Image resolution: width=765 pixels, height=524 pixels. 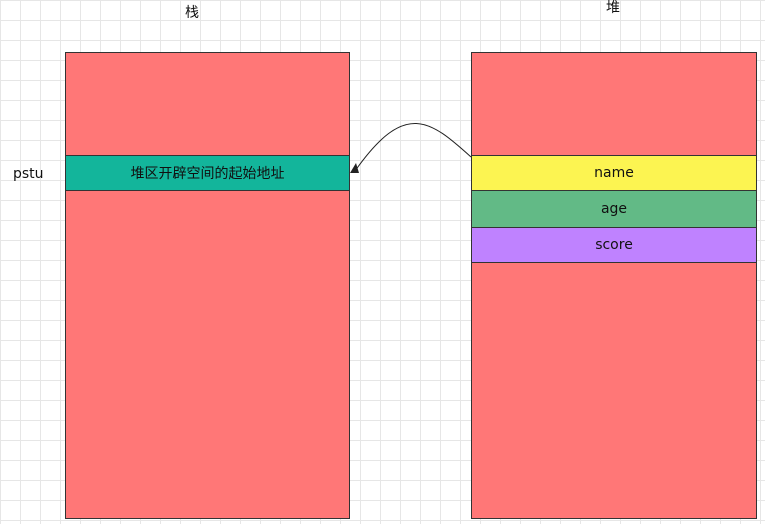 What do you see at coordinates (192, 13) in the screenshot?
I see `stack-title: 栈` at bounding box center [192, 13].